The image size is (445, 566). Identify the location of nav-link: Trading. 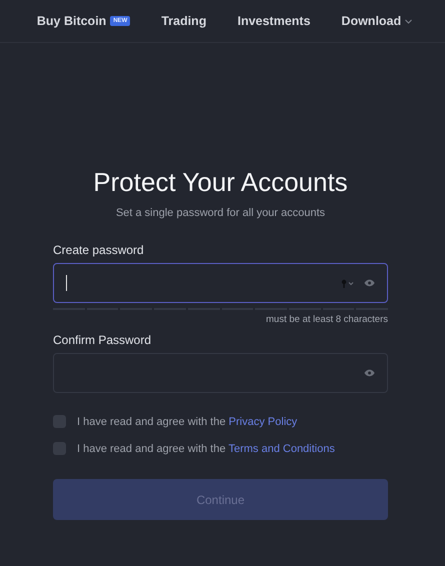
(183, 21).